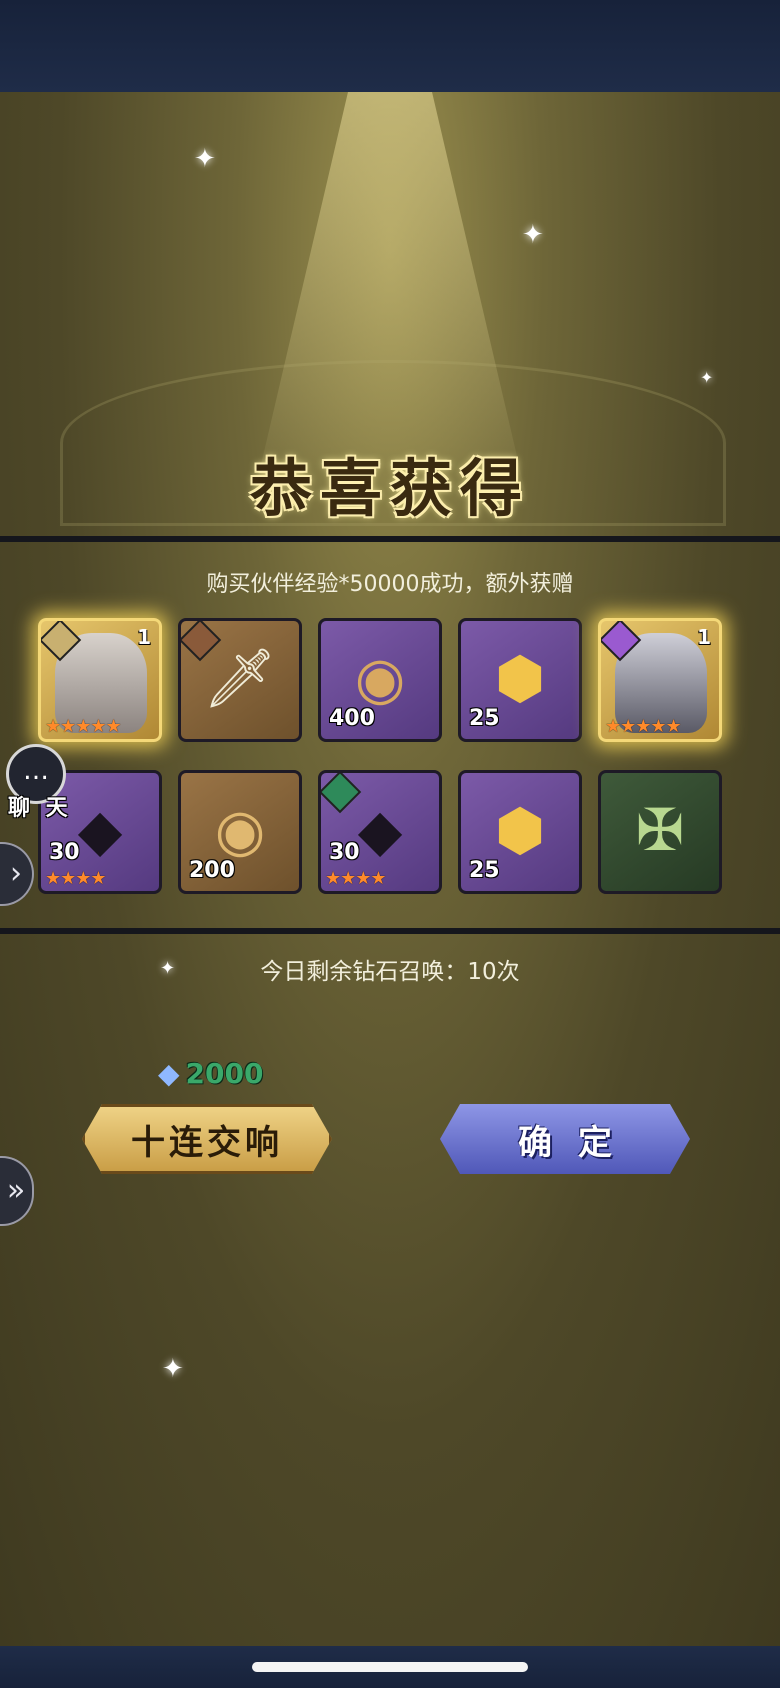 The width and height of the screenshot is (780, 1688). I want to click on summon-cost: ◆ 2000, so click(210, 1073).